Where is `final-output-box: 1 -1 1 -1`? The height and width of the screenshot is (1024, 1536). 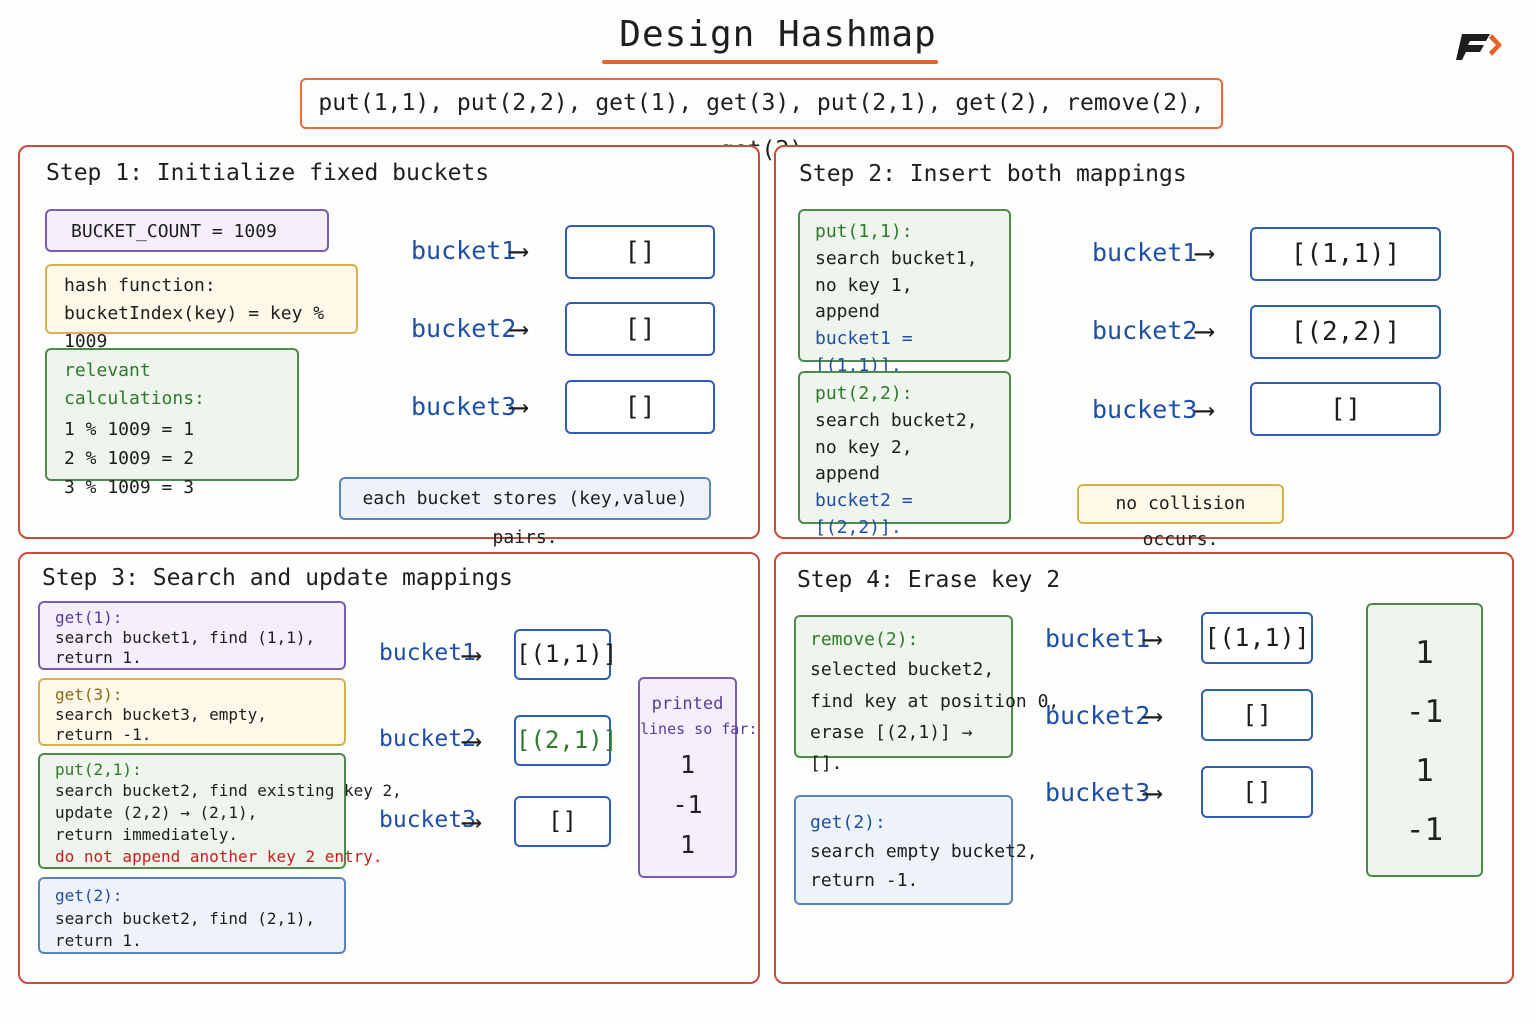
final-output-box: 1 -1 1 -1 is located at coordinates (1424, 740).